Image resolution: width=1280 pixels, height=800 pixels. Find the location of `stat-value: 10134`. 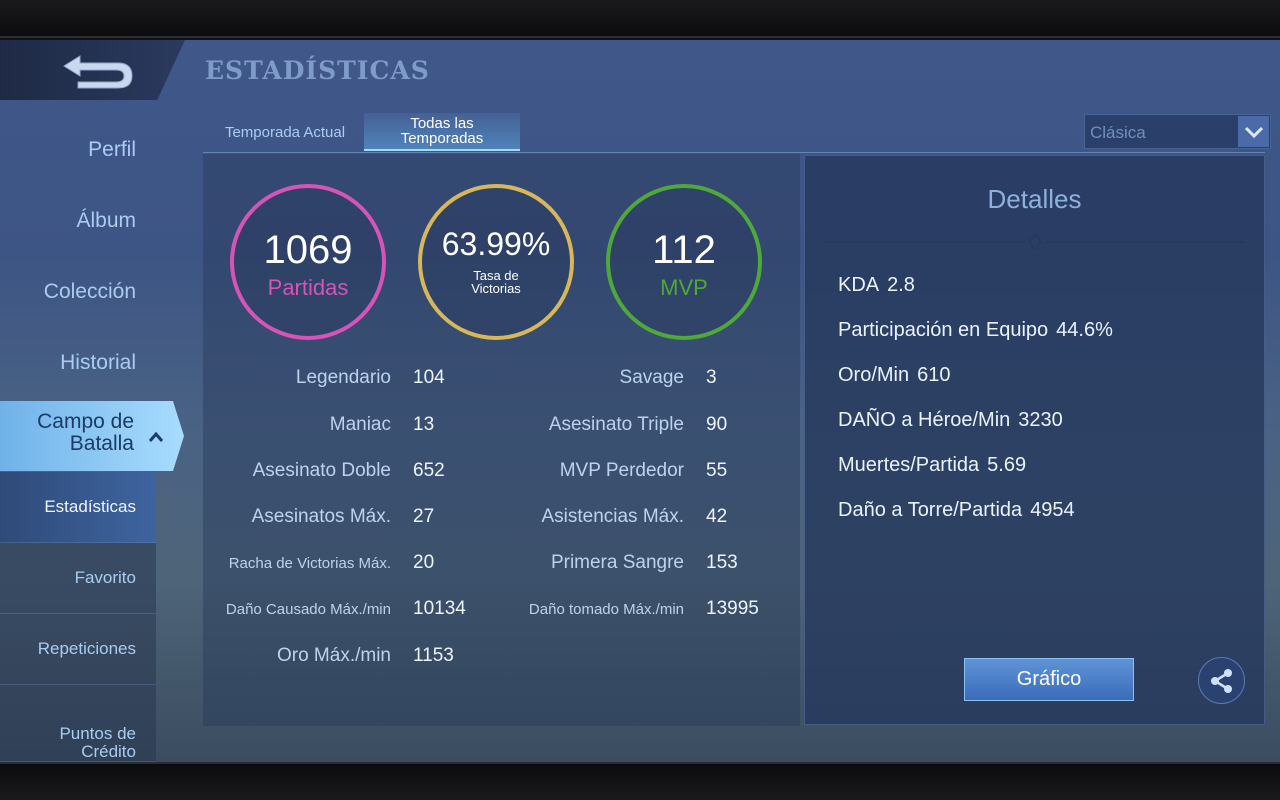

stat-value: 10134 is located at coordinates (439, 608).